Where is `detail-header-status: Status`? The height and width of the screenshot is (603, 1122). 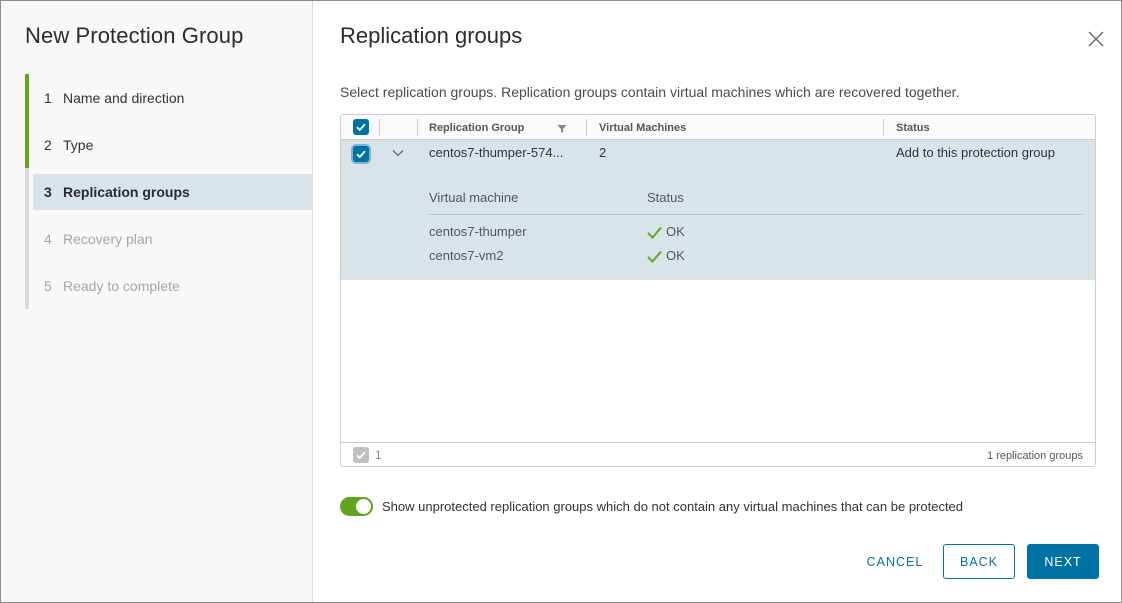 detail-header-status: Status is located at coordinates (665, 197).